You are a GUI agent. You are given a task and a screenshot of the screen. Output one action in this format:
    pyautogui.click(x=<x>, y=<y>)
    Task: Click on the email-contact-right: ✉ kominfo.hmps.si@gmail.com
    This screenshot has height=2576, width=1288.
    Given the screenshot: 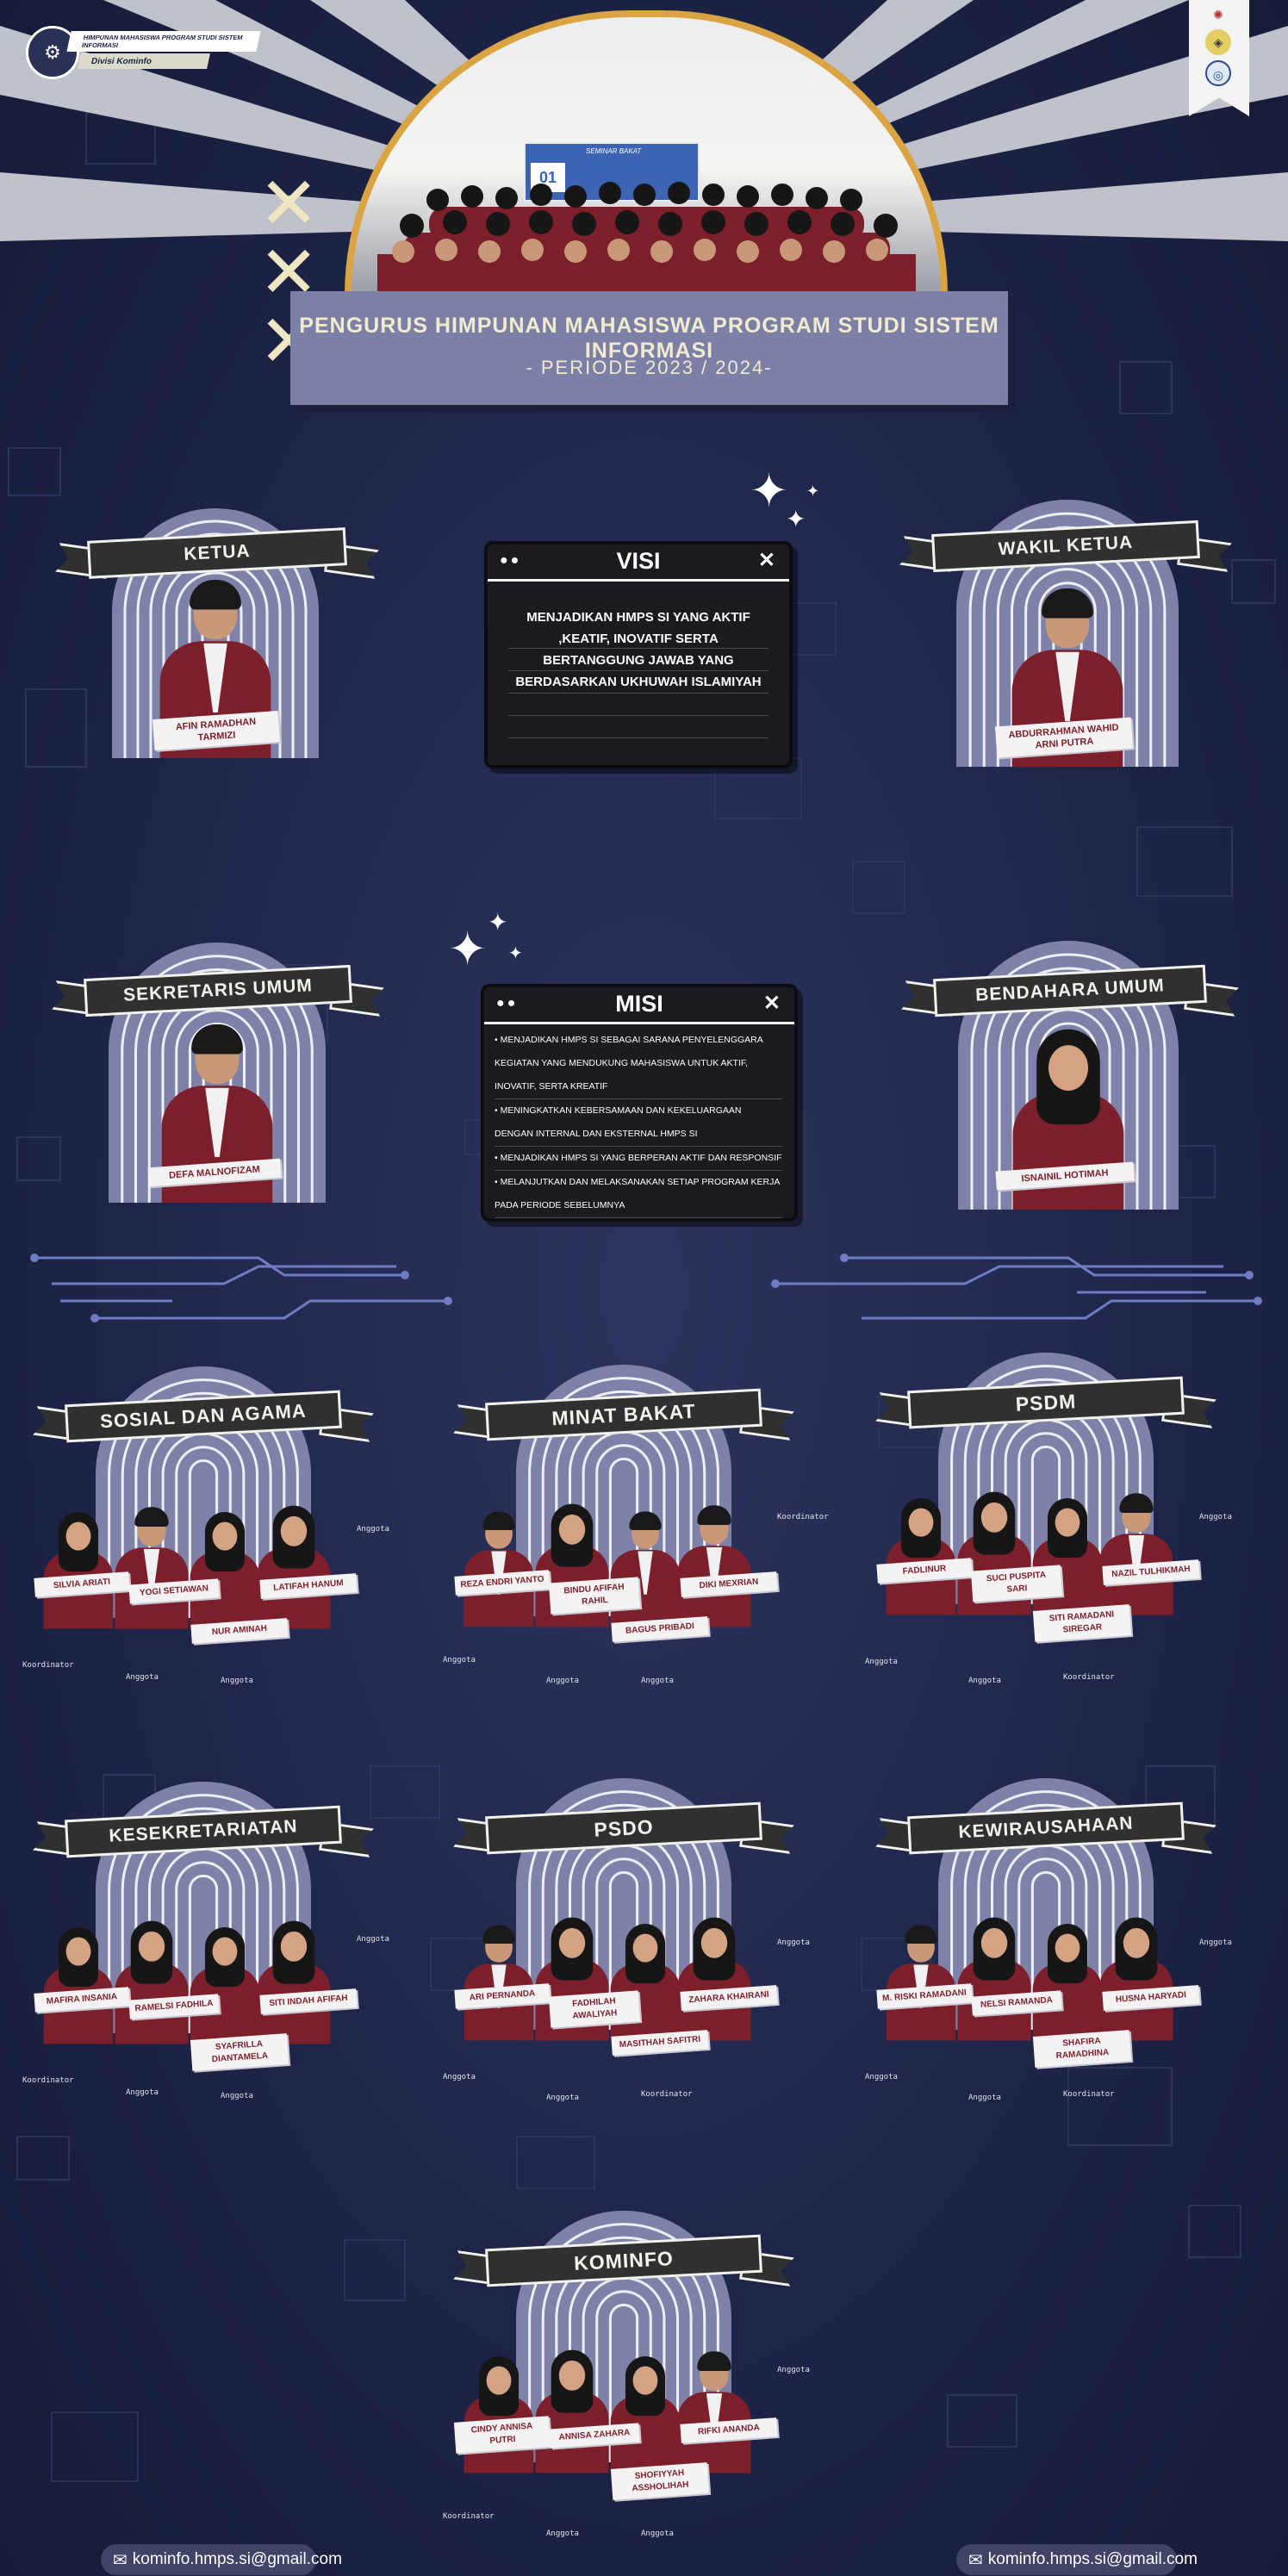 What is the action you would take?
    pyautogui.click(x=1077, y=2560)
    